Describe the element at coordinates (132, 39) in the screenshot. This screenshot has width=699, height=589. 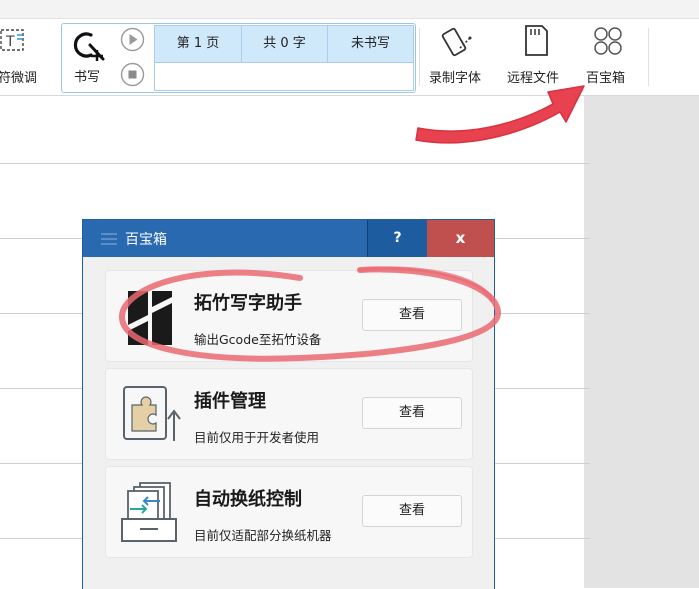
I see `play-icon` at that location.